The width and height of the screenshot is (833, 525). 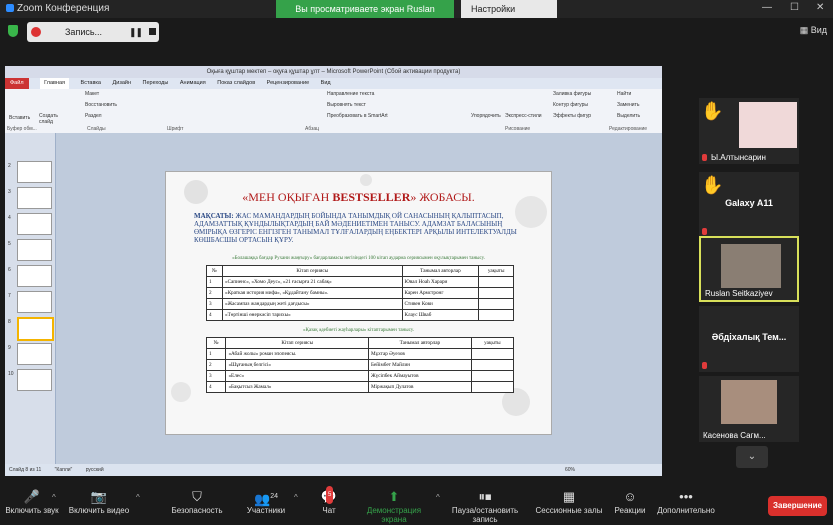 What do you see at coordinates (266, 501) in the screenshot?
I see `participants-button: 👥24 Участники` at bounding box center [266, 501].